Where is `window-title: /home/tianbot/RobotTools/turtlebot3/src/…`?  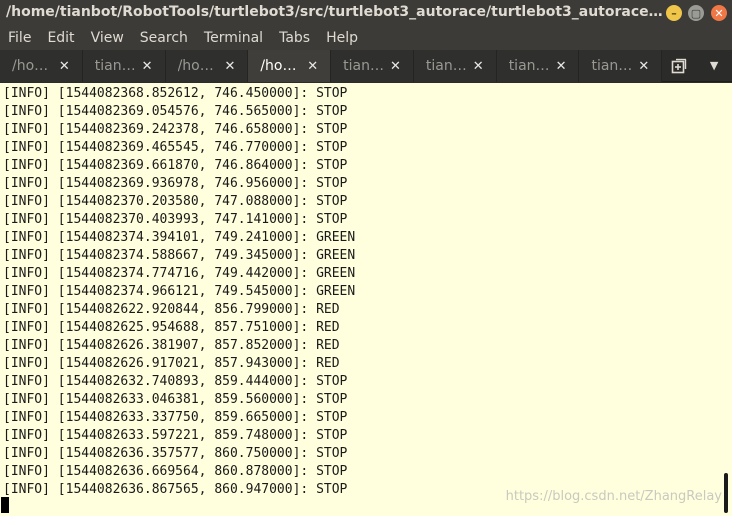 window-title: /home/tianbot/RobotTools/turtlebot3/src/… is located at coordinates (336, 12).